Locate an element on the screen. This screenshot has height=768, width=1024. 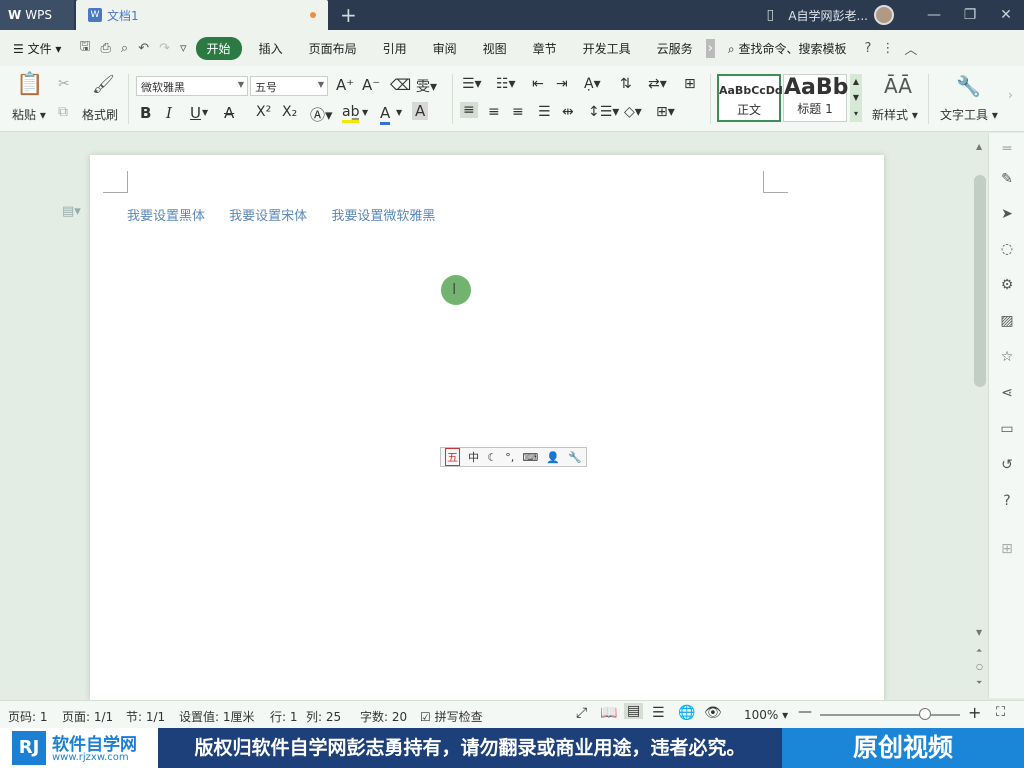
fit-window-icon: ⛶ is located at coordinates (1000, 712).